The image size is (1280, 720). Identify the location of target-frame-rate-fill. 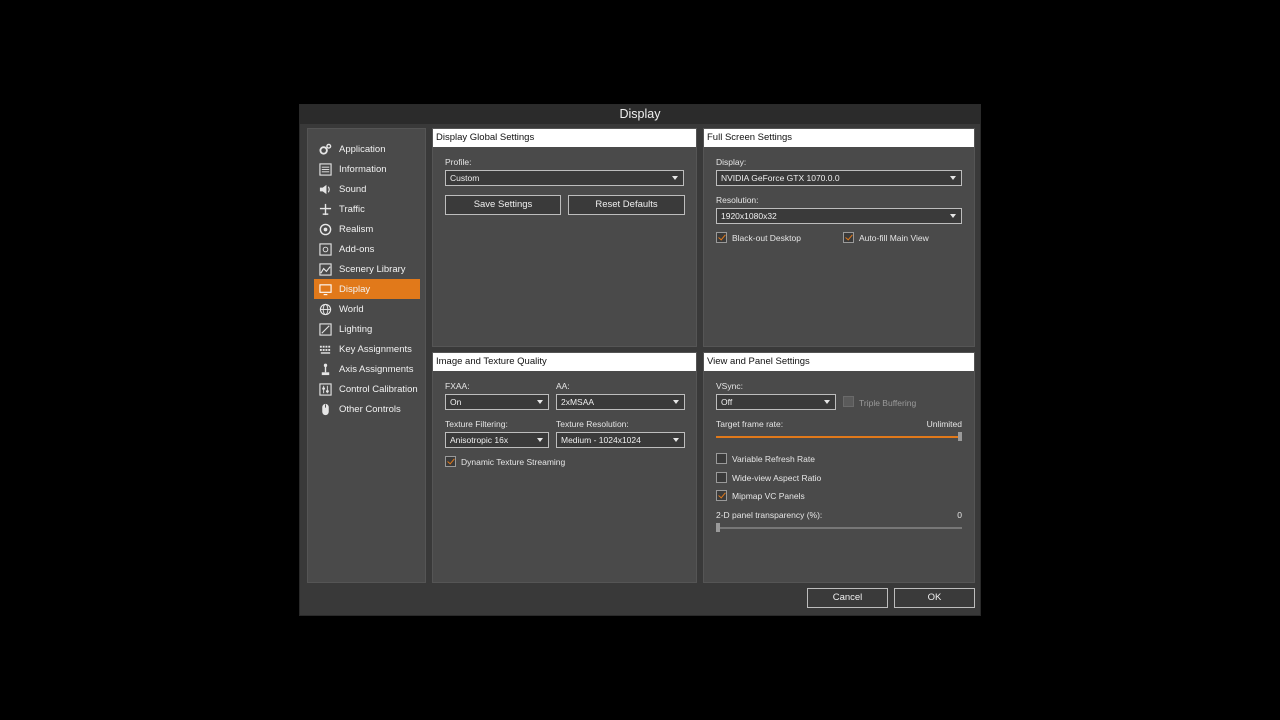
(839, 437).